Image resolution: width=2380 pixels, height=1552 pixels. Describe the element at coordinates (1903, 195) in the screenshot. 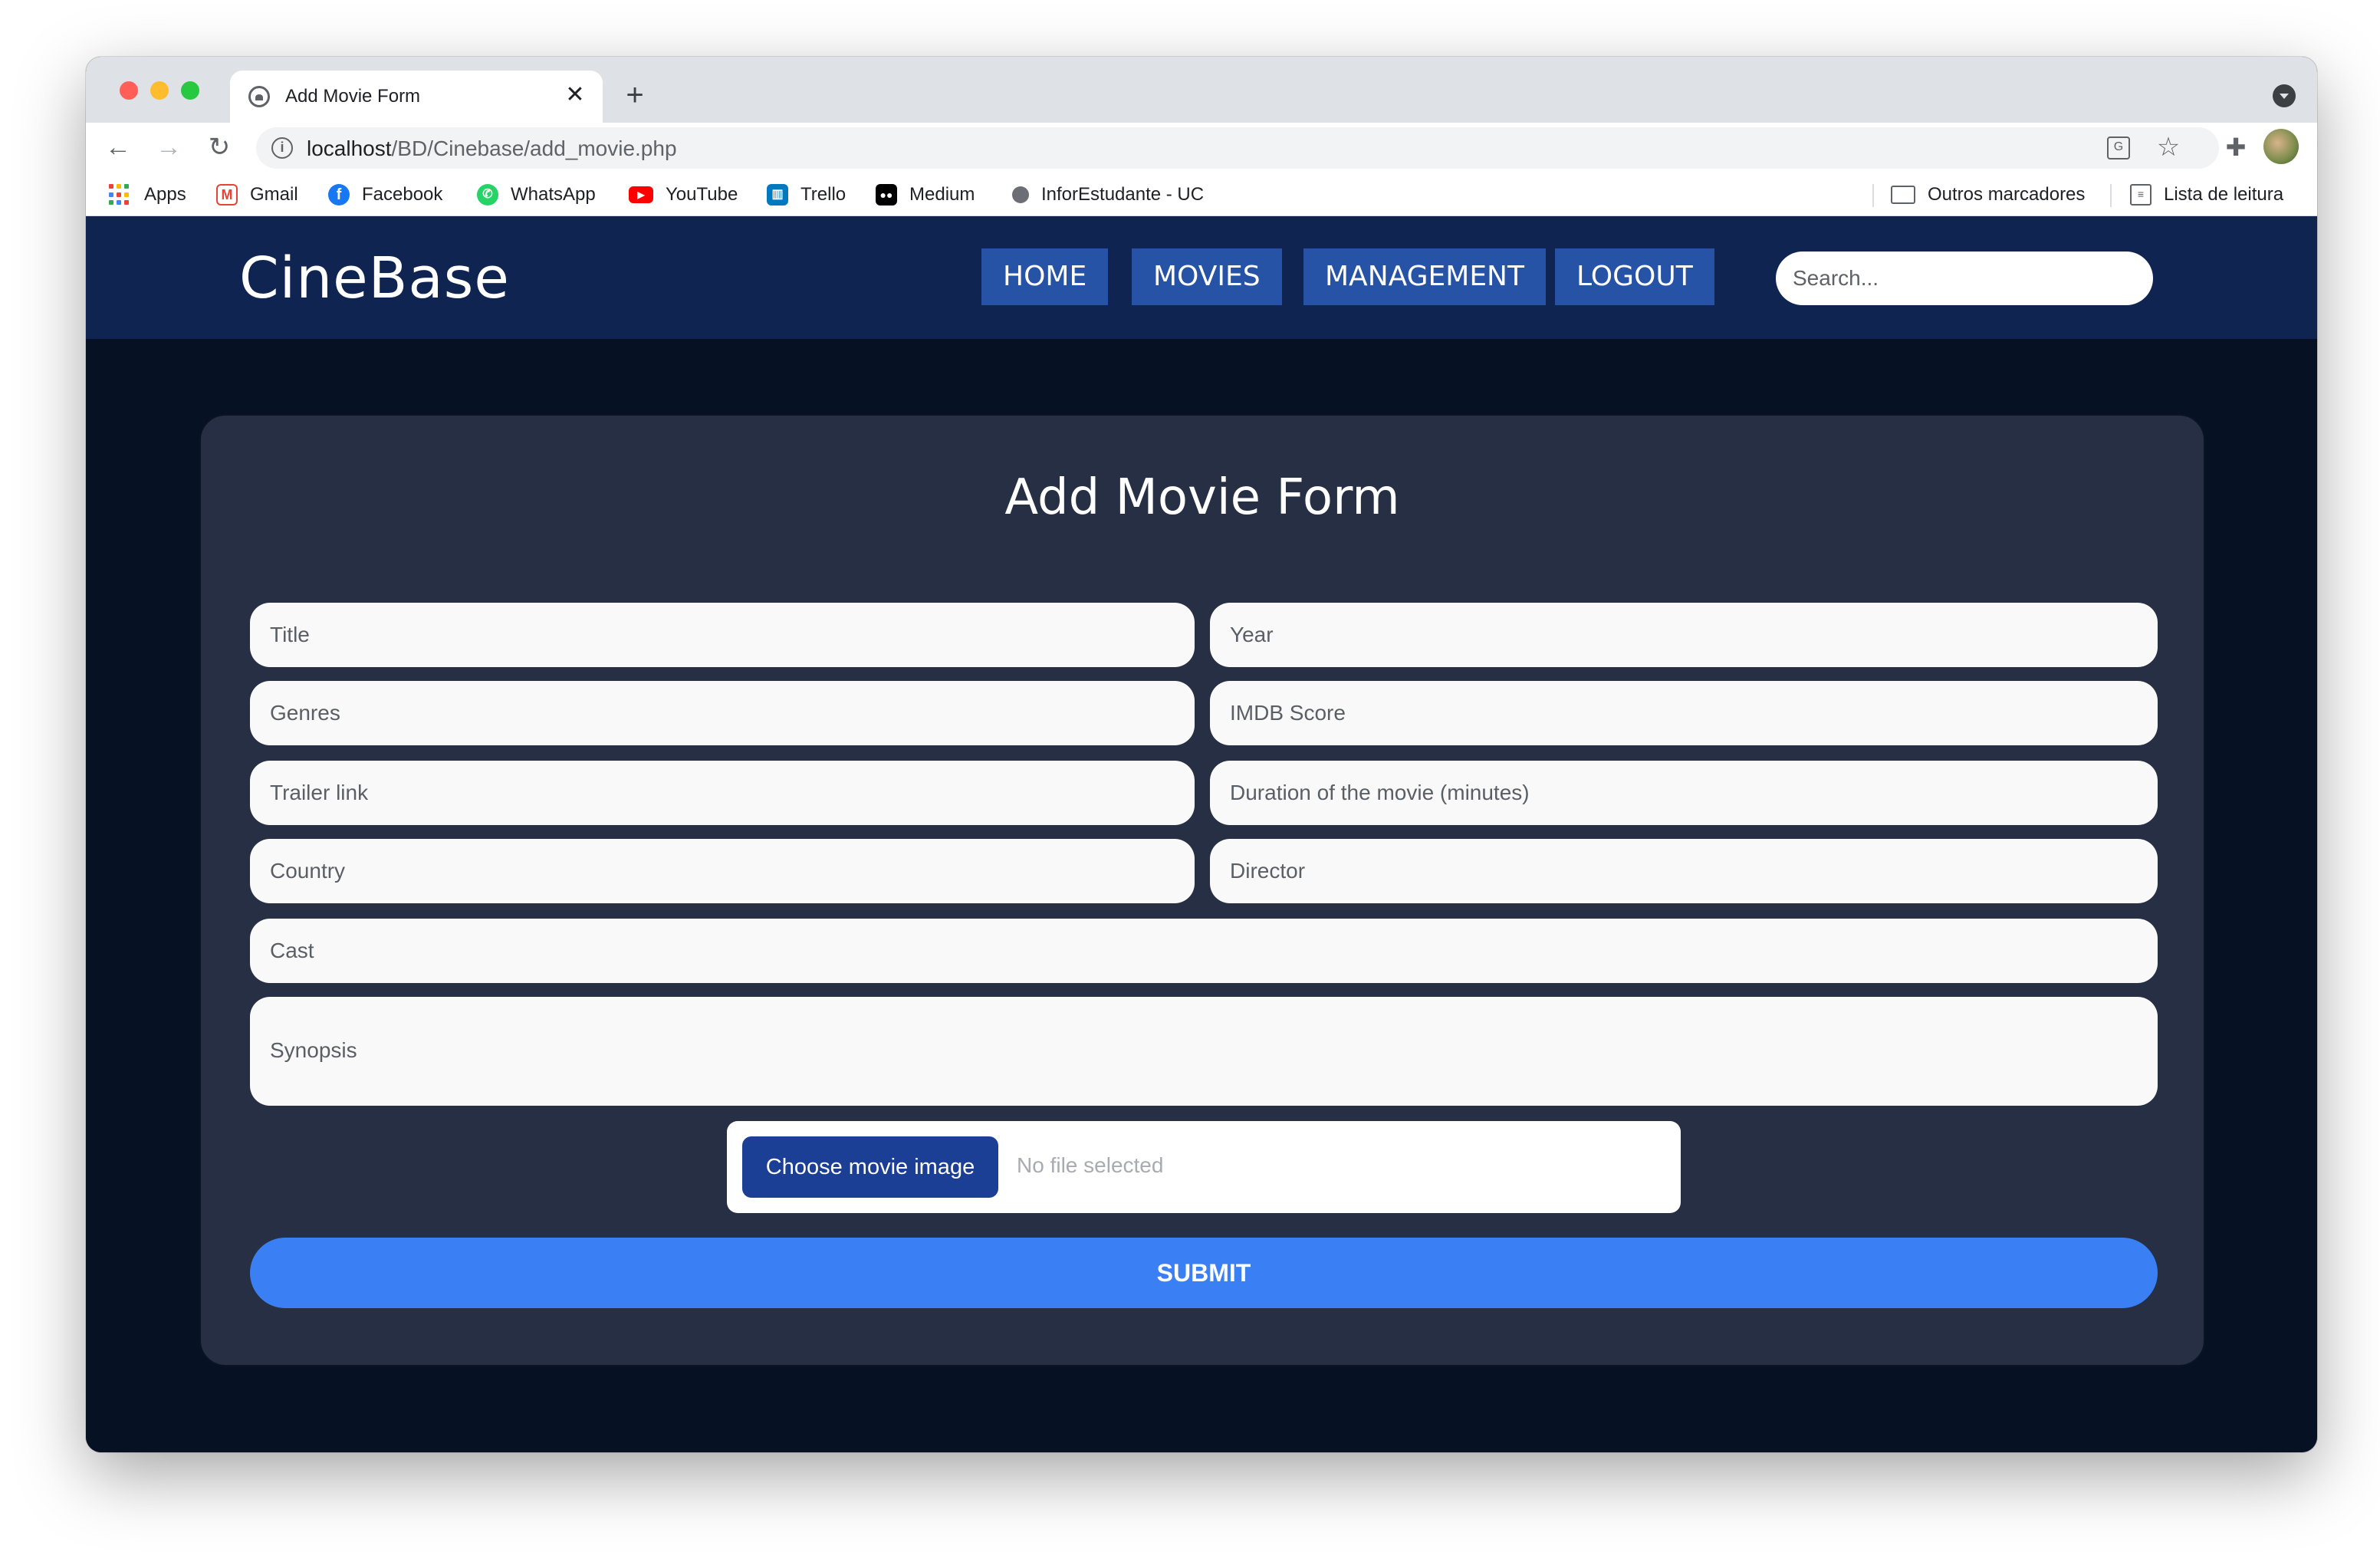

I see `folder-icon` at that location.